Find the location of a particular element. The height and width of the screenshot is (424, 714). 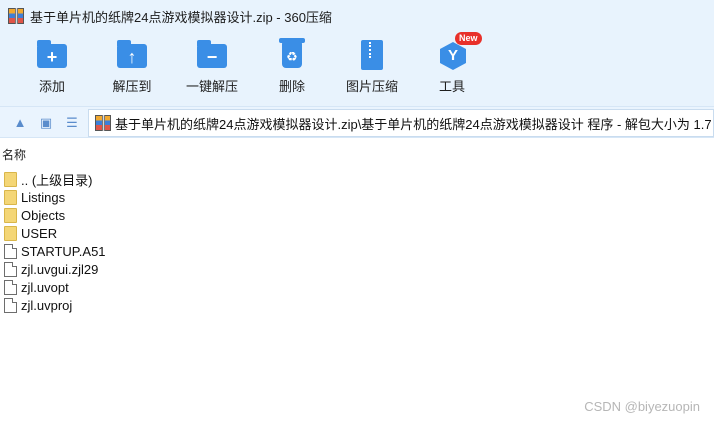

list-item: .. (上级目录) is located at coordinates (55, 179).